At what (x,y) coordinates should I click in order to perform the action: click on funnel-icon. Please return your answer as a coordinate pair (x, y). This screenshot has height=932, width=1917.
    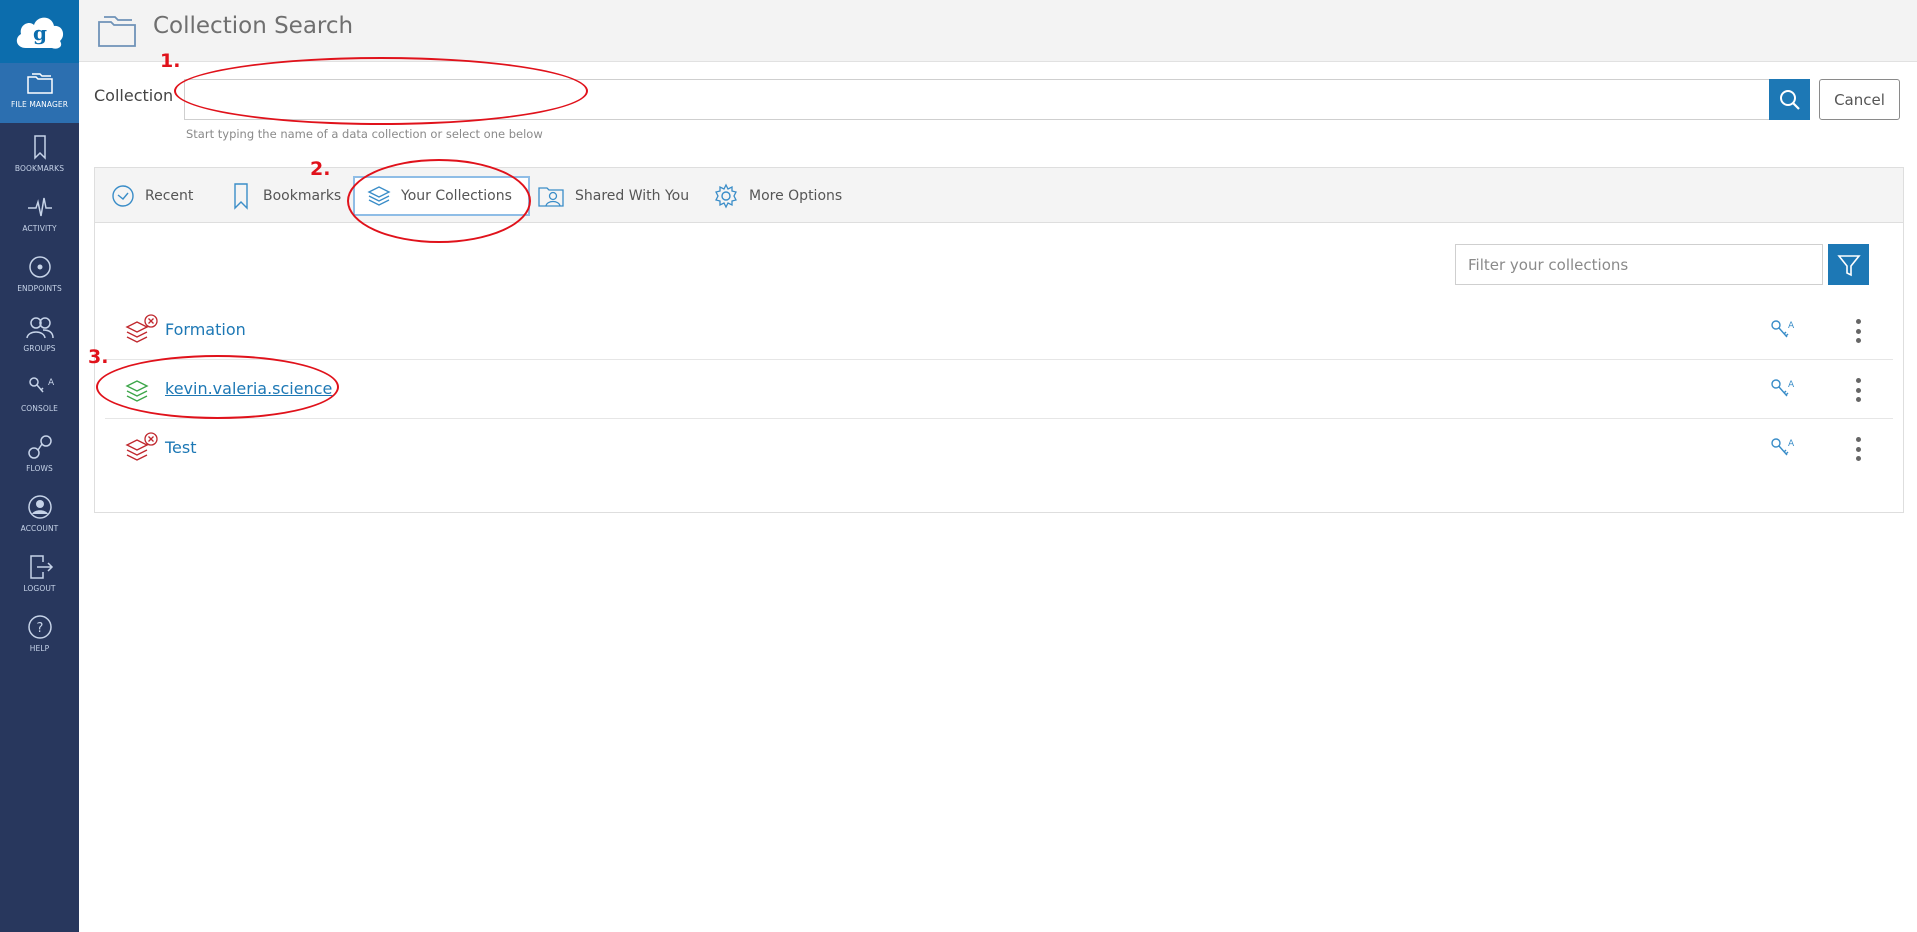
    Looking at the image, I should click on (1848, 265).